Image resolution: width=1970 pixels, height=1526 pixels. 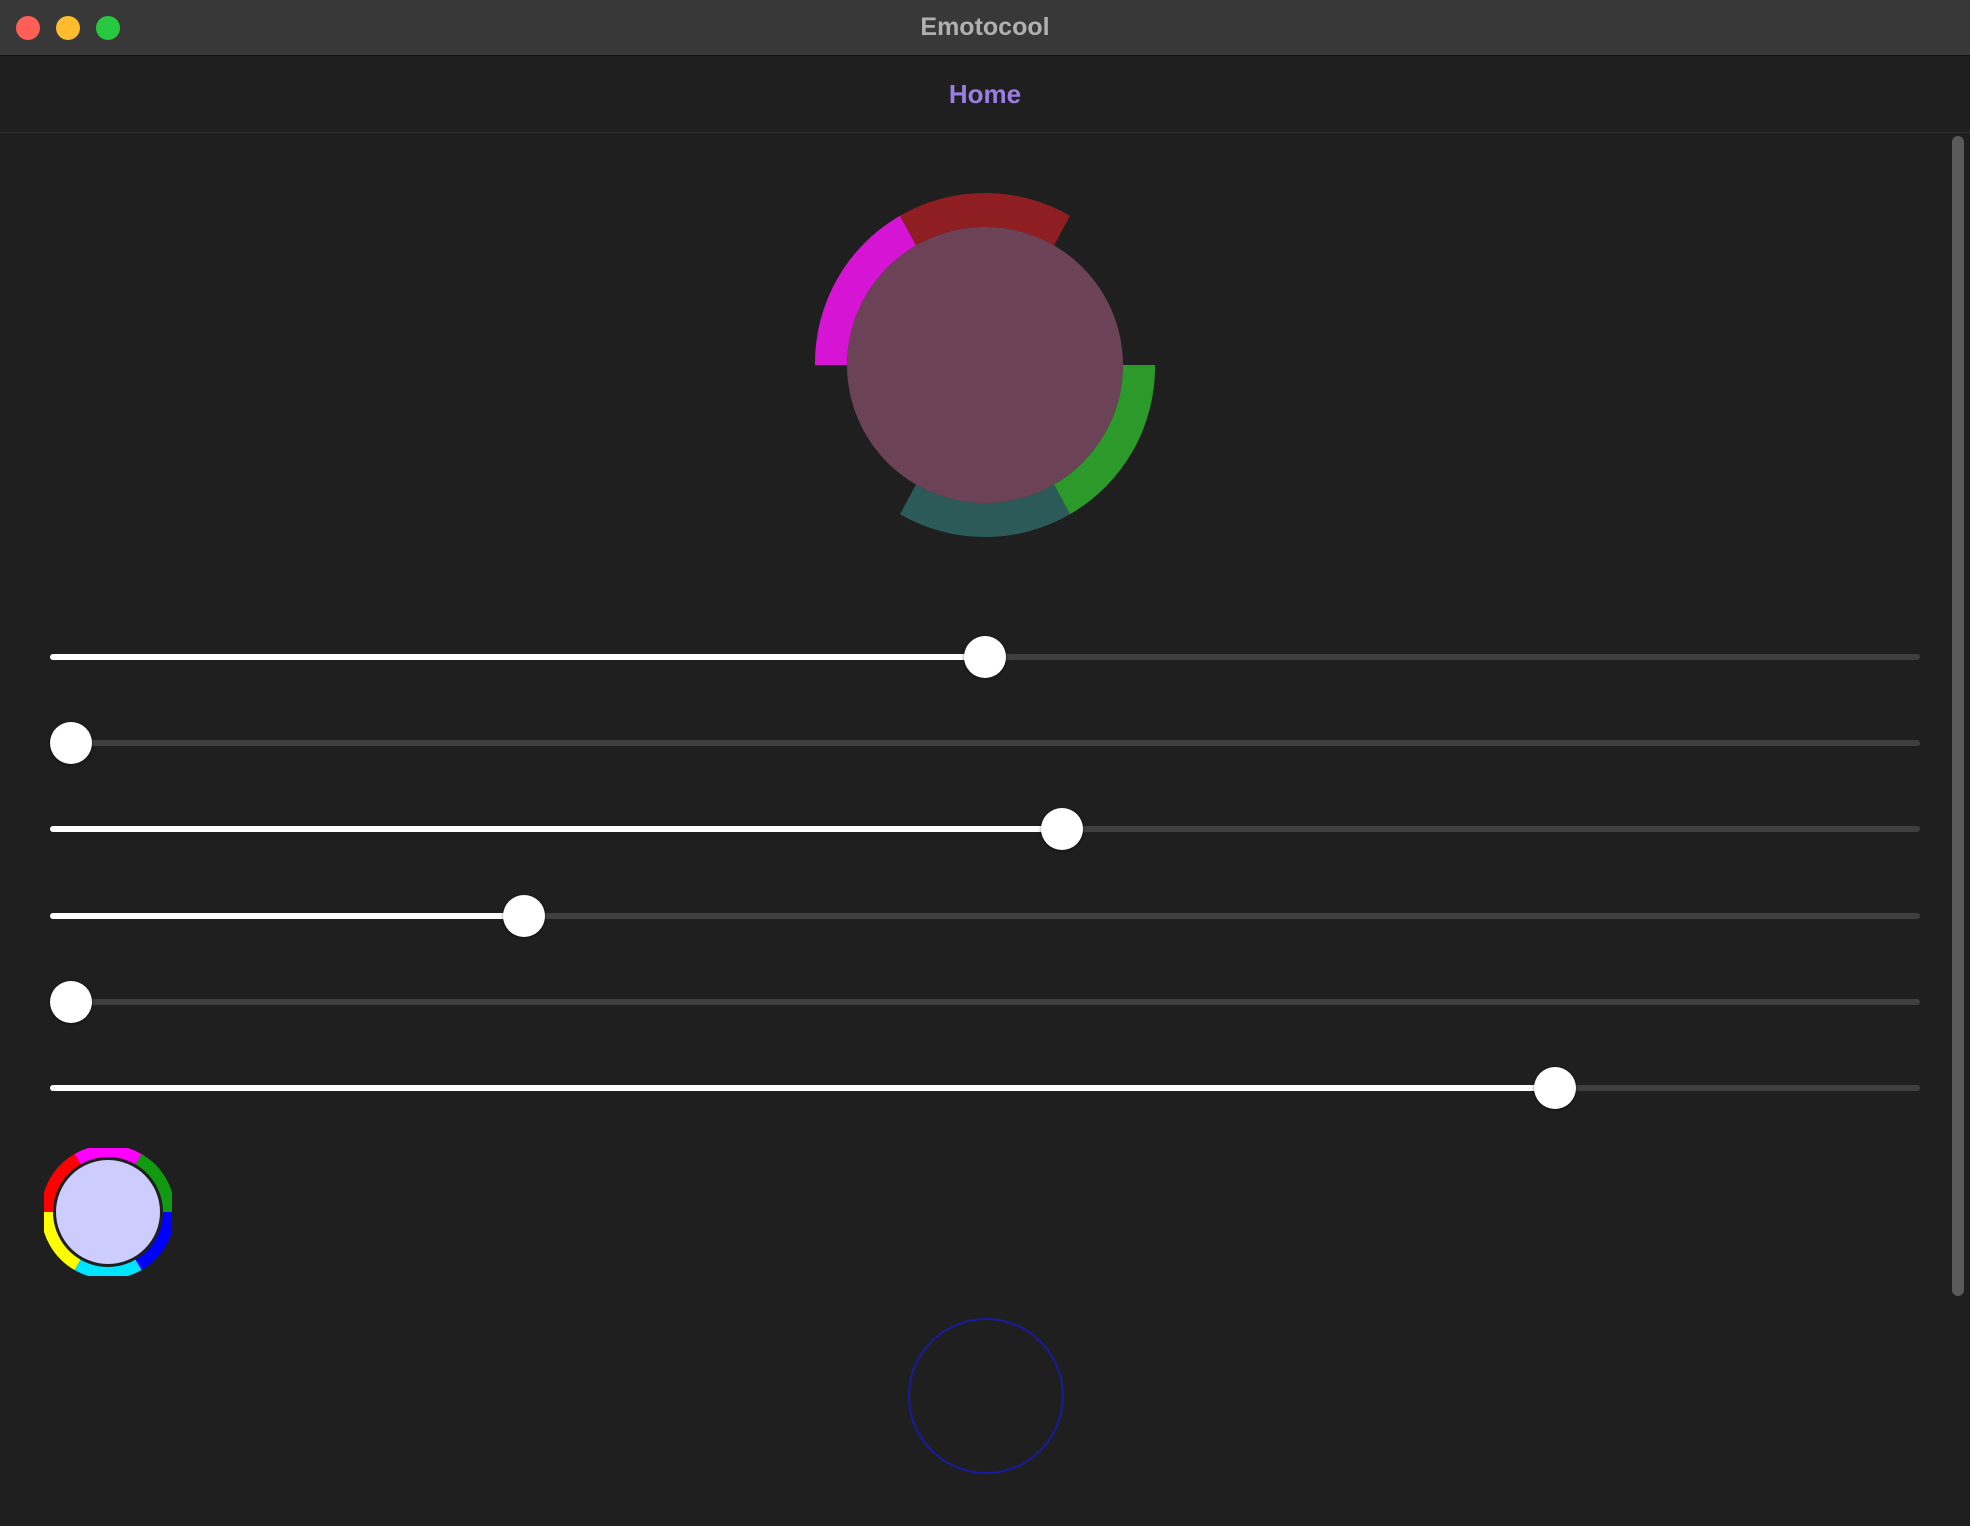 I want to click on title-bar: Emotocool, so click(x=985, y=28).